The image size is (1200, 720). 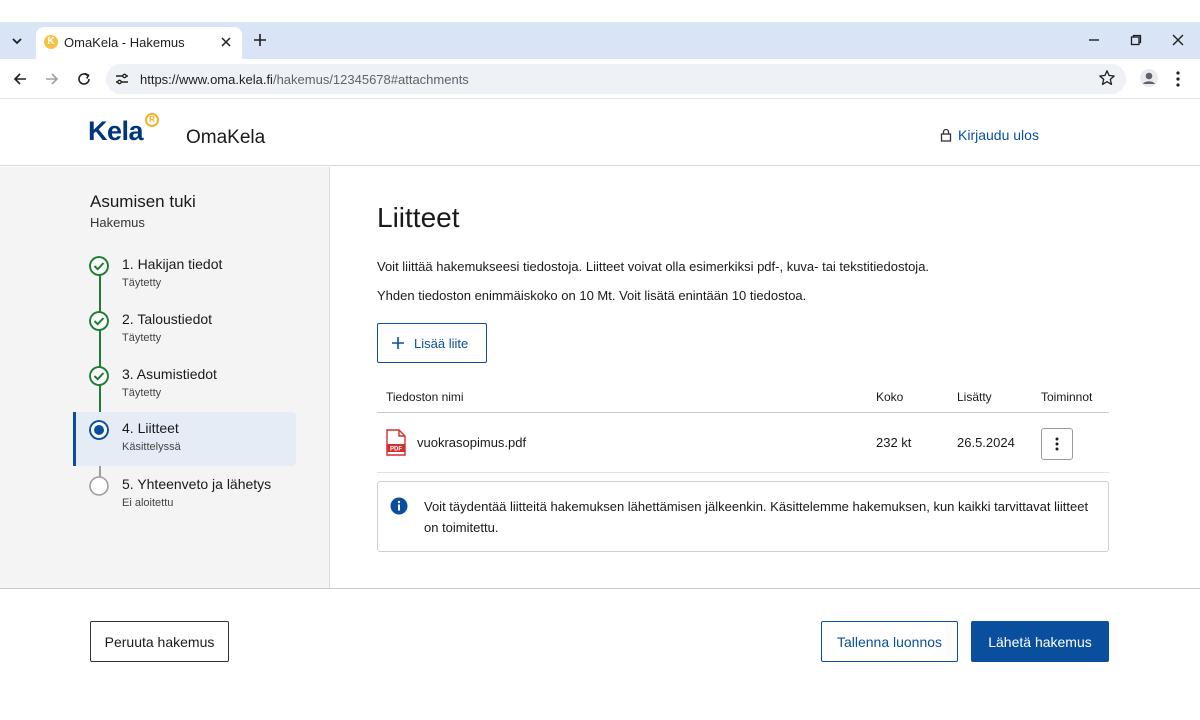 I want to click on arrow-right-icon, so click(x=52, y=79).